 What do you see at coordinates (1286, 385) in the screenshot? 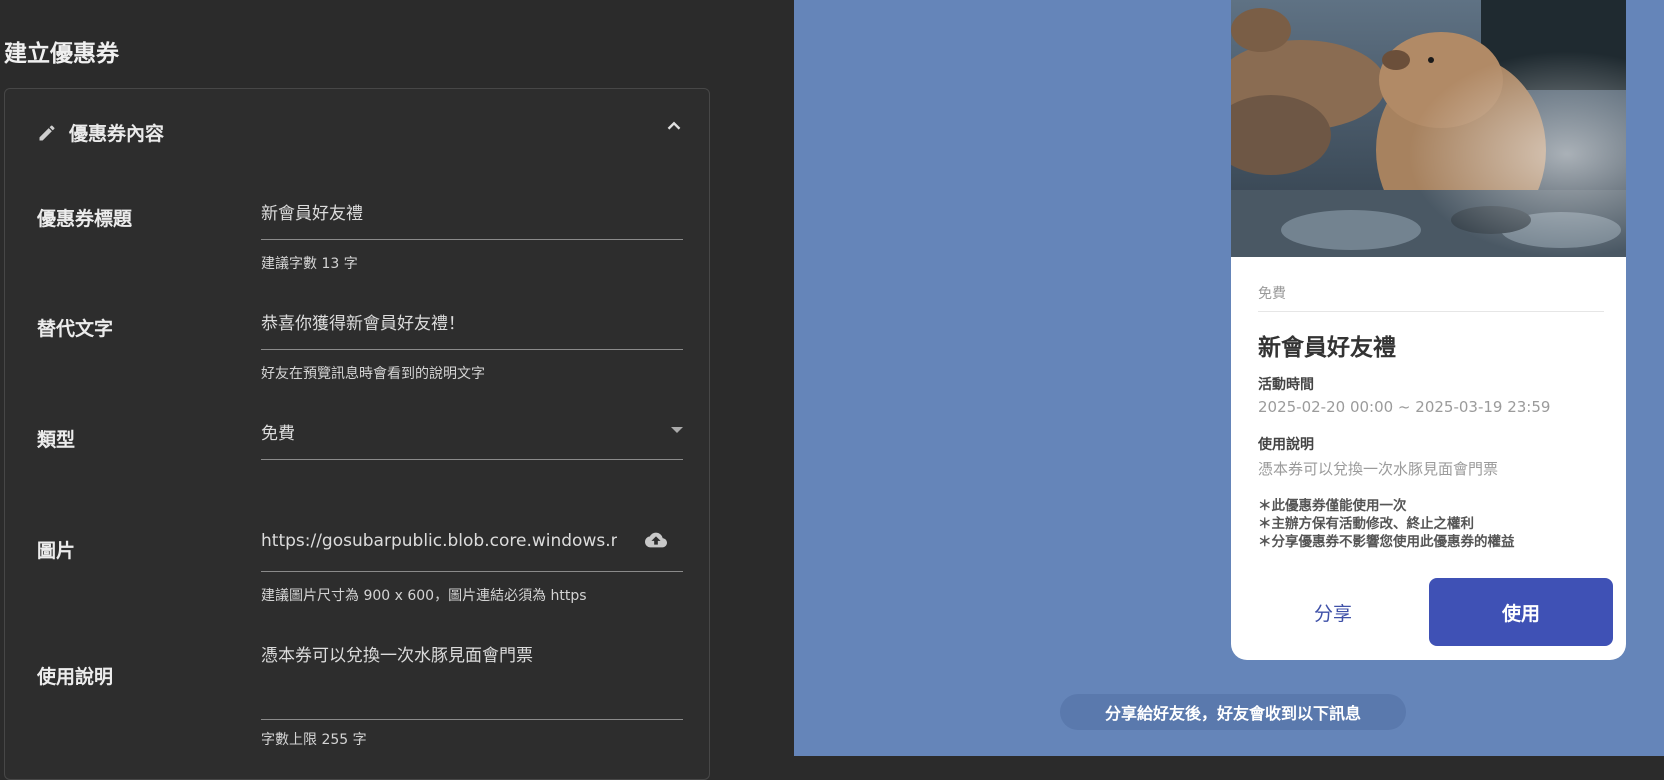
I see `period-label: 活動時間` at bounding box center [1286, 385].